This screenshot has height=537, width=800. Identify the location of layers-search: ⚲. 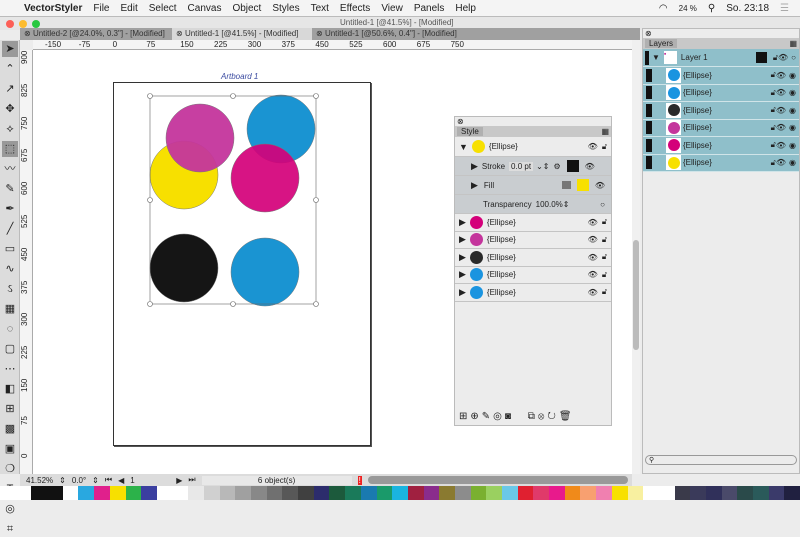
(721, 460).